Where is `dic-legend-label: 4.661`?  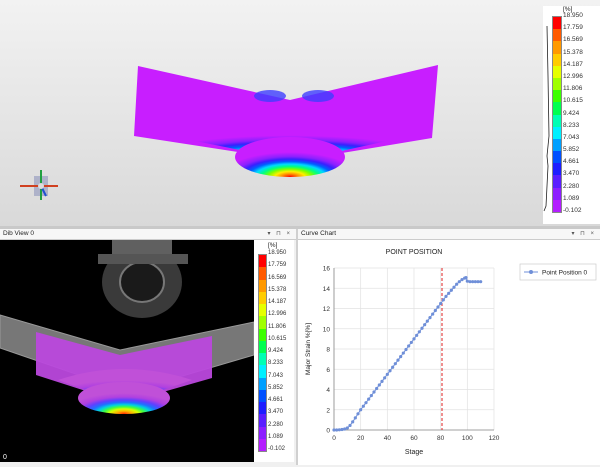
dic-legend-label: 4.661 is located at coordinates (276, 400).